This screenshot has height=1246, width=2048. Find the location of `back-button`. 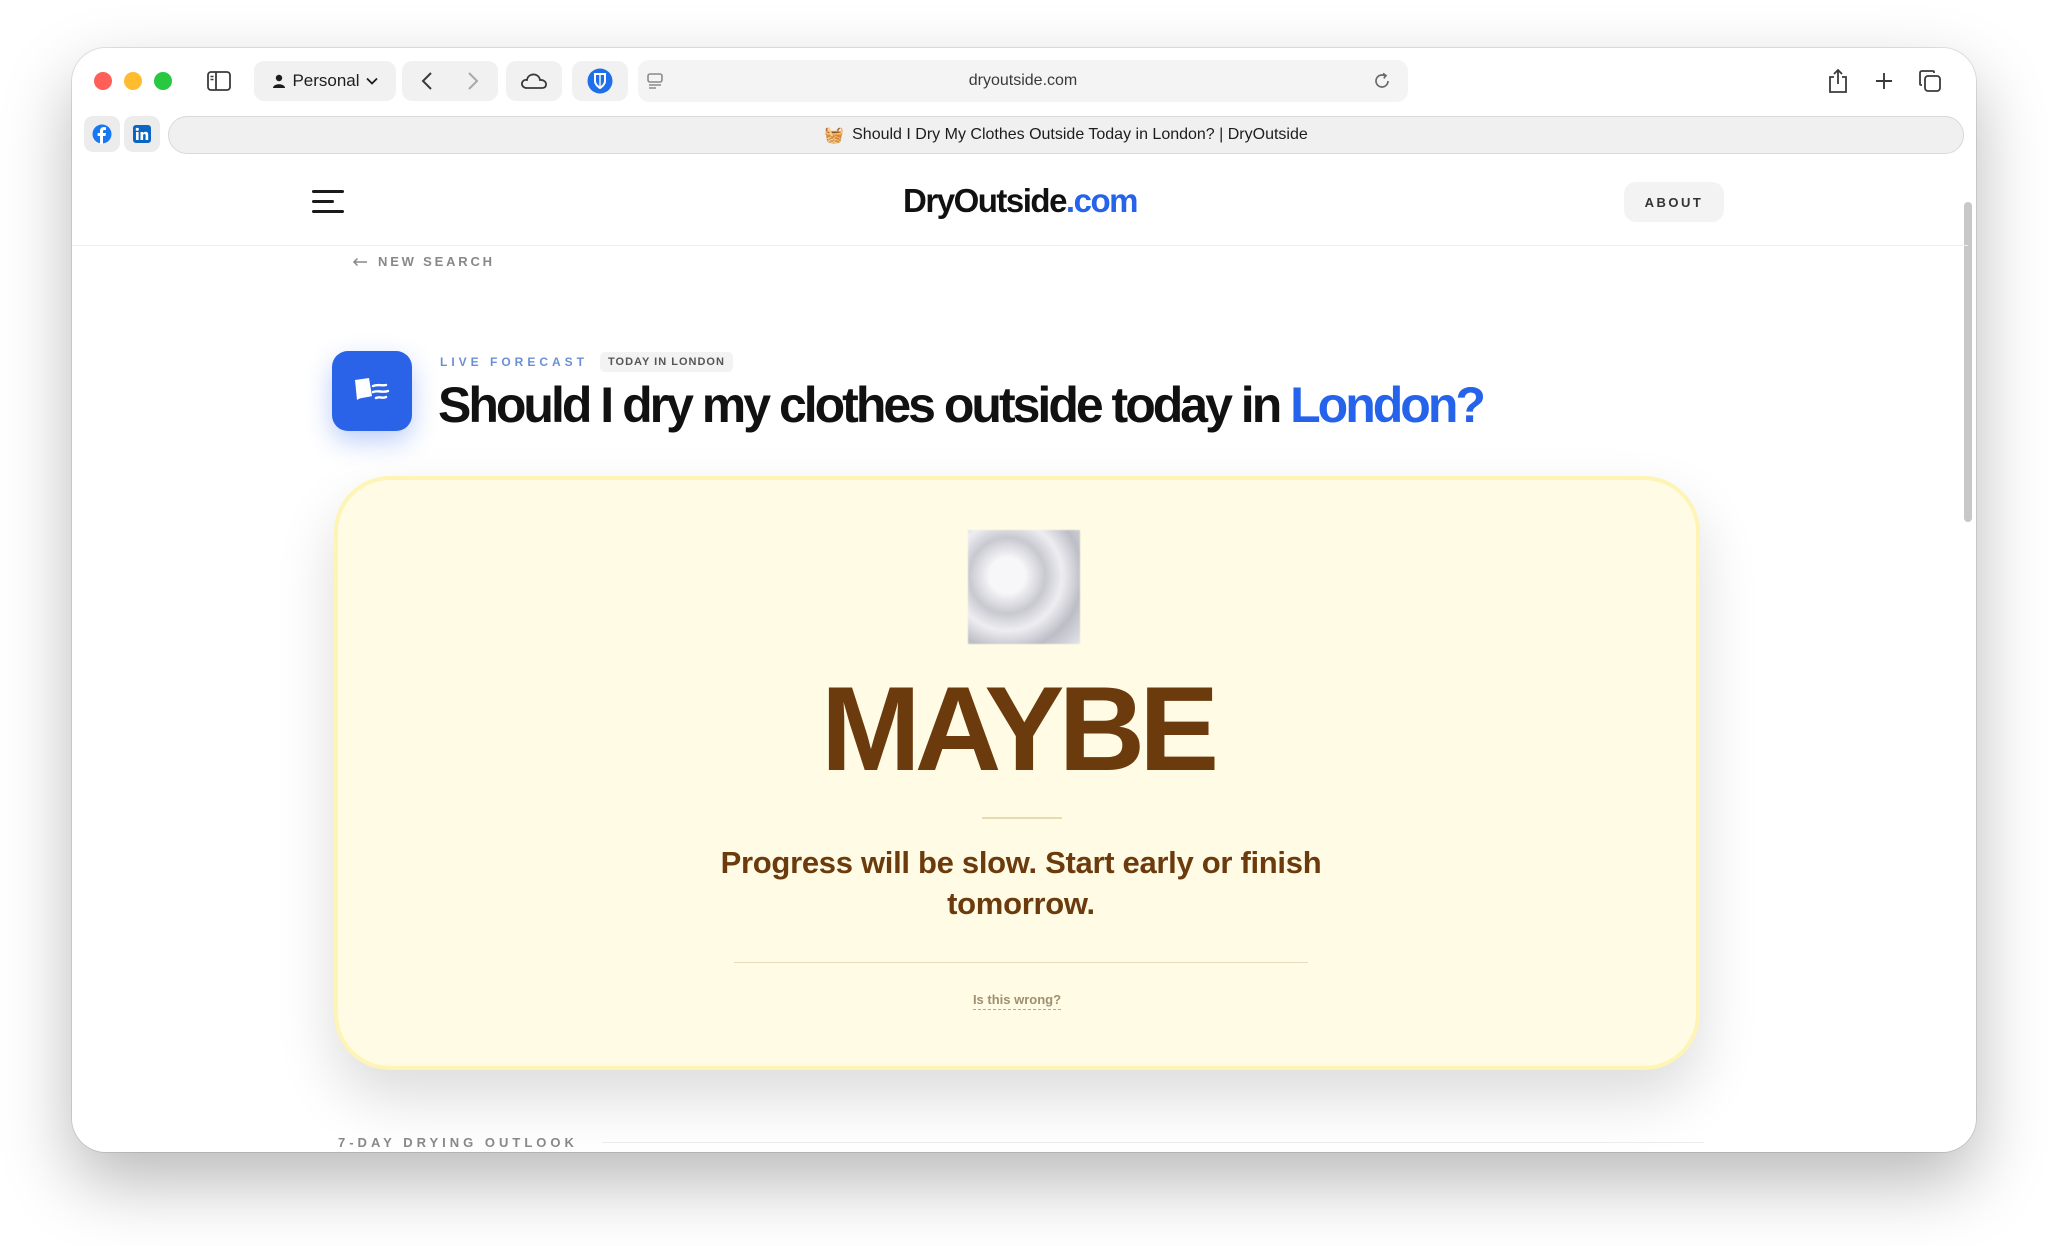

back-button is located at coordinates (427, 81).